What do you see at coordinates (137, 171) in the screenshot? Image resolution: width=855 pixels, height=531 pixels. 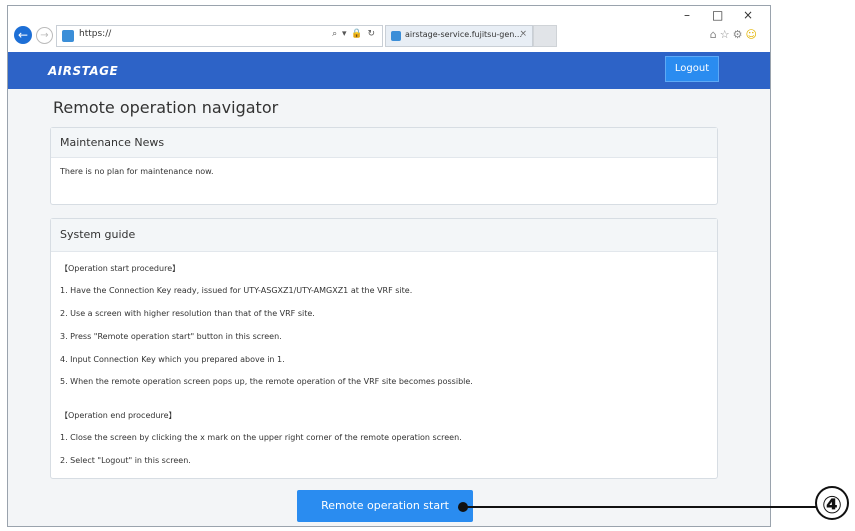 I see `maintenance-news-message: There is no plan for maintenance now.` at bounding box center [137, 171].